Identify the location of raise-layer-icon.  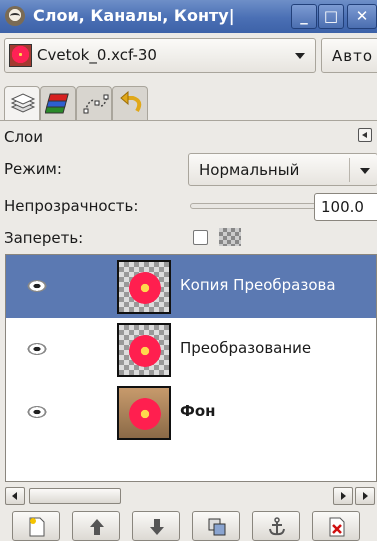
(97, 527).